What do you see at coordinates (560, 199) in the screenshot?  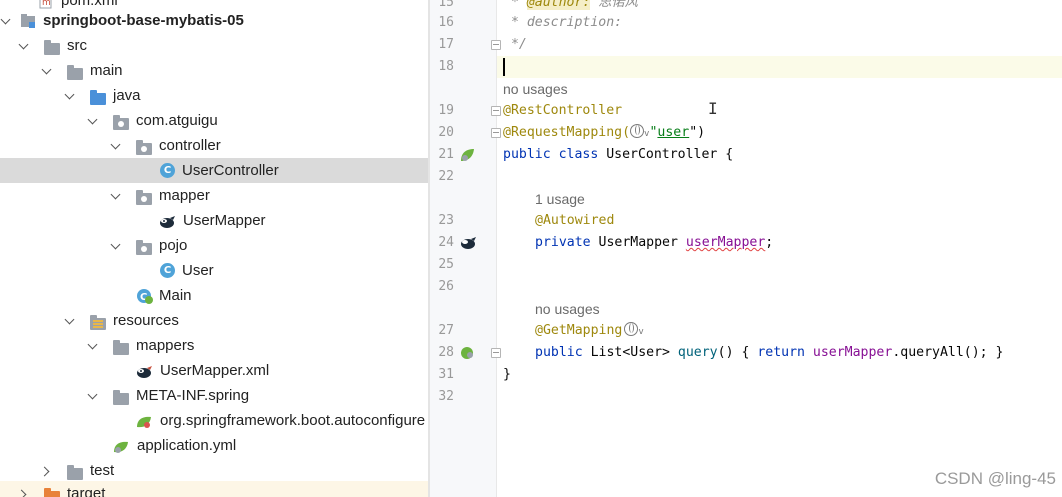 I see `usages-hint: 1 usage` at bounding box center [560, 199].